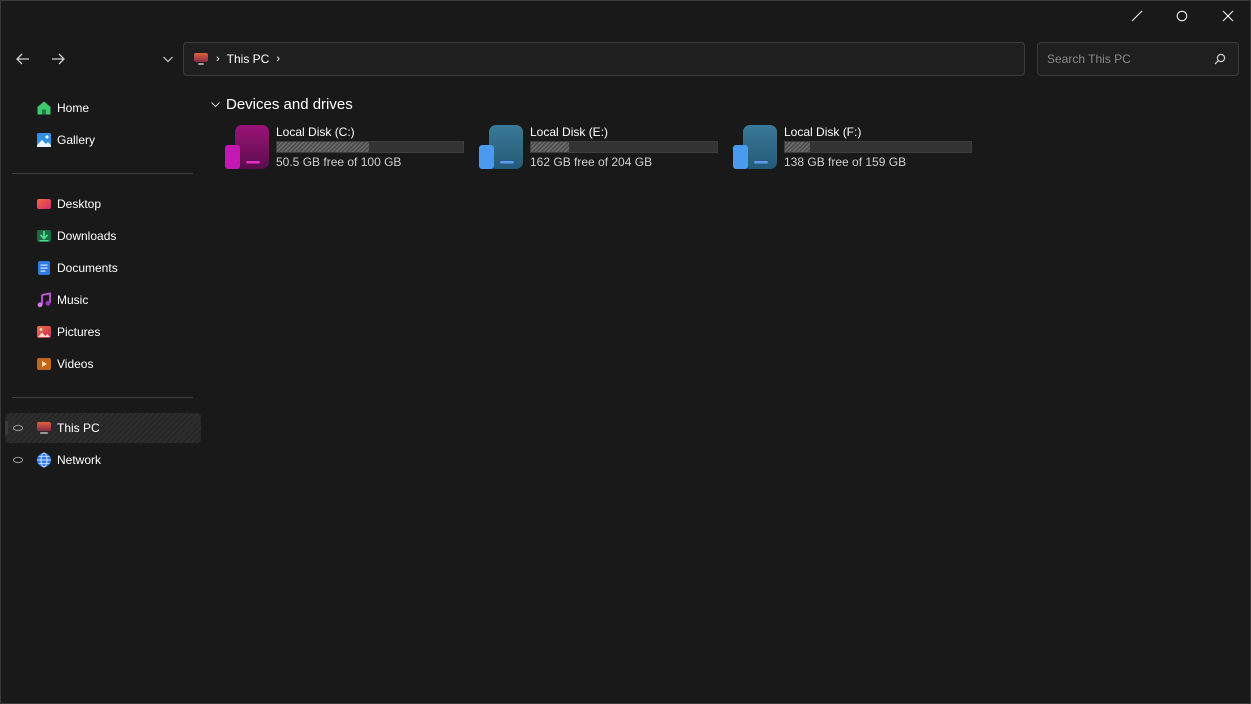 The image size is (1251, 704). I want to click on drive-f-icon, so click(755, 147).